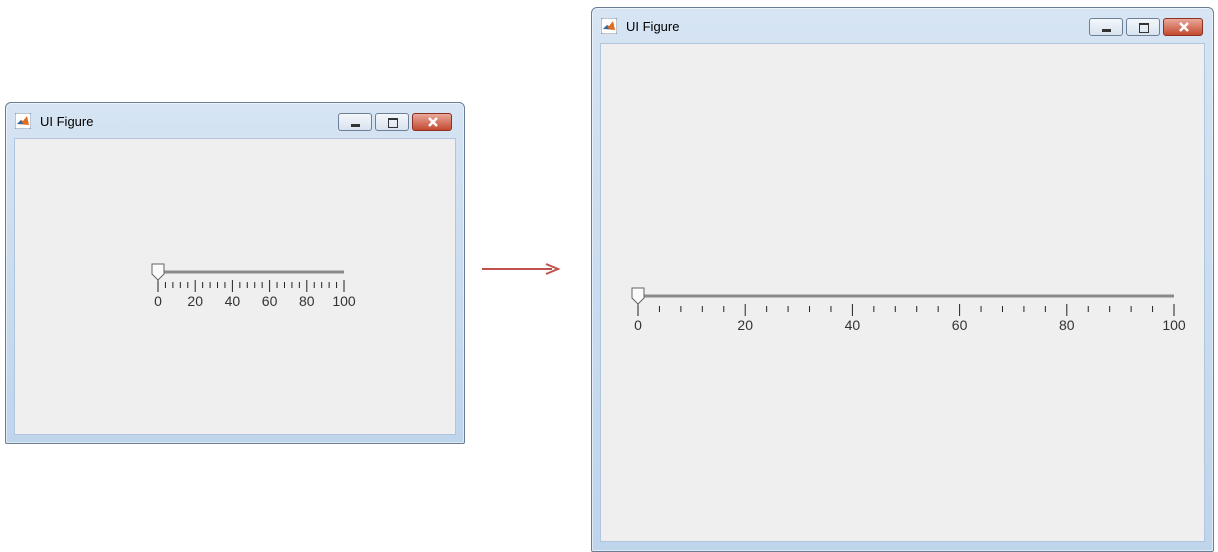 The width and height of the screenshot is (1218, 552). What do you see at coordinates (521, 269) in the screenshot?
I see `resize-arrow-icon` at bounding box center [521, 269].